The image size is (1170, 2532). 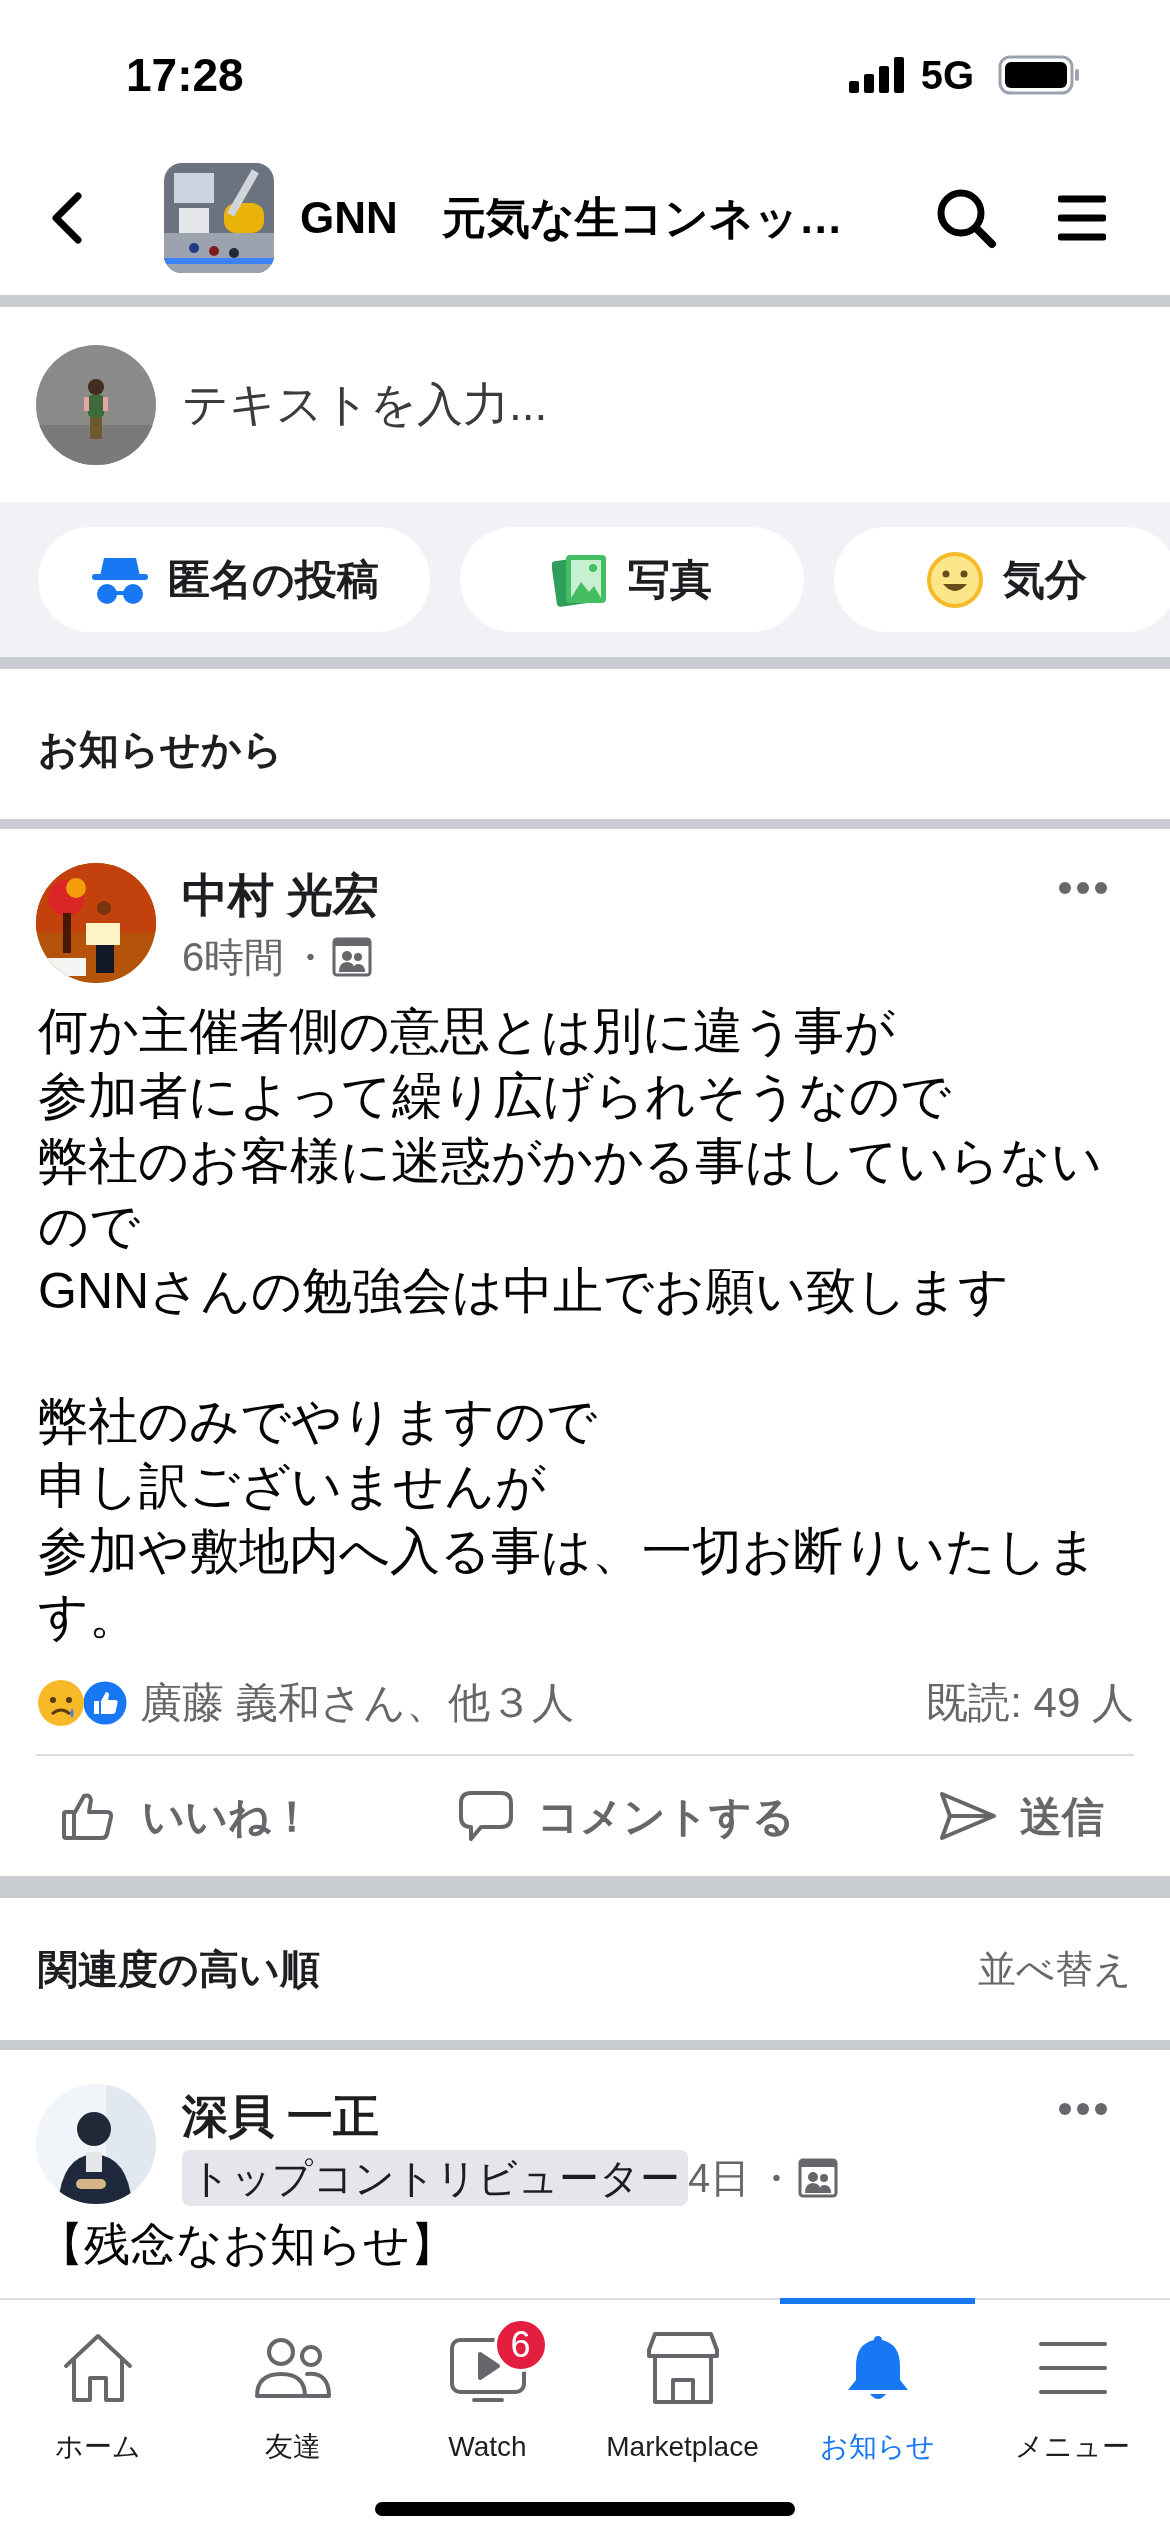 What do you see at coordinates (620, 2115) in the screenshot?
I see `author-name: 深貝 一正` at bounding box center [620, 2115].